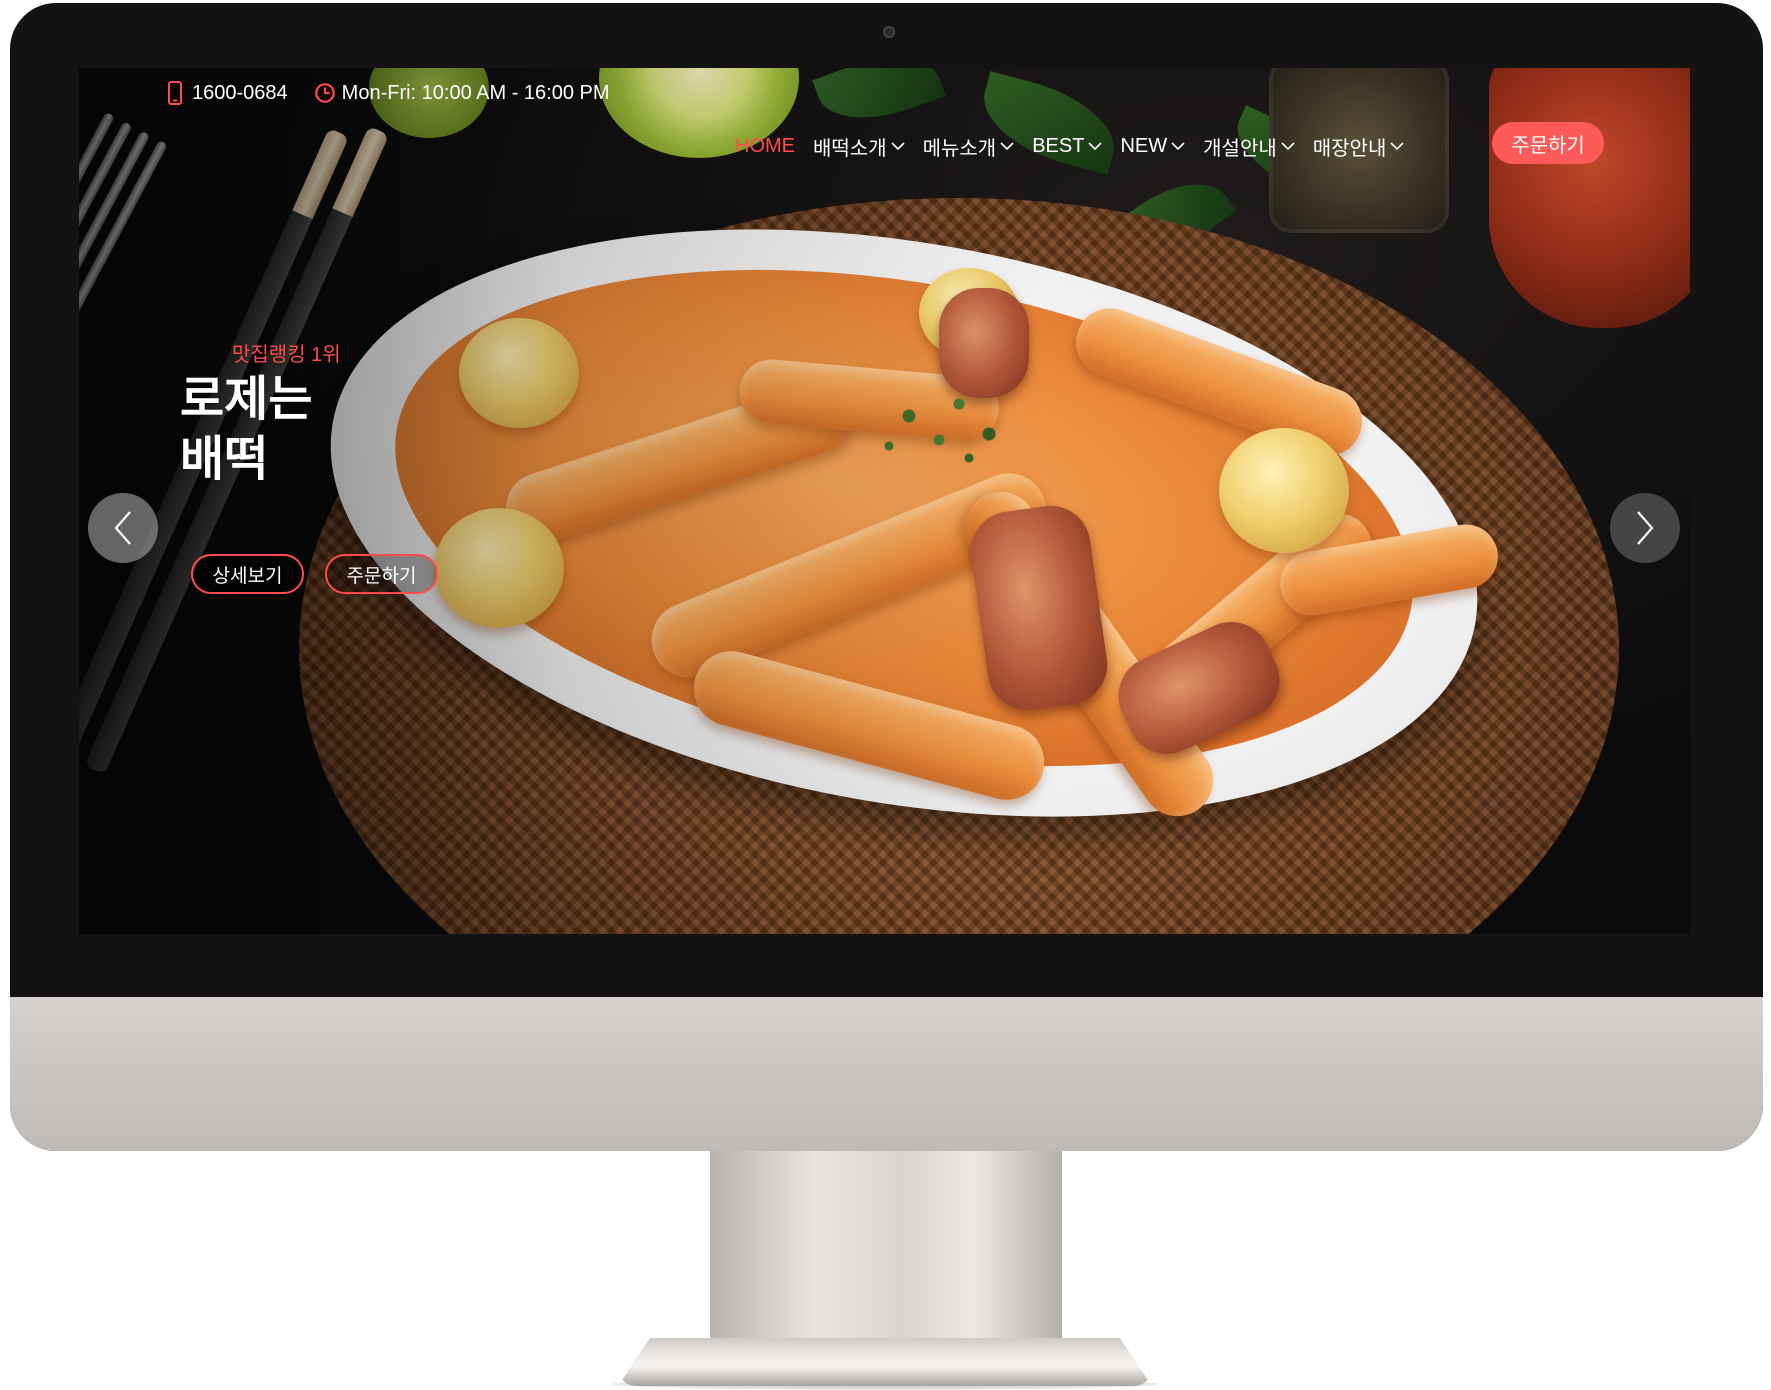  What do you see at coordinates (885, 1362) in the screenshot?
I see `monitor-stand-base` at bounding box center [885, 1362].